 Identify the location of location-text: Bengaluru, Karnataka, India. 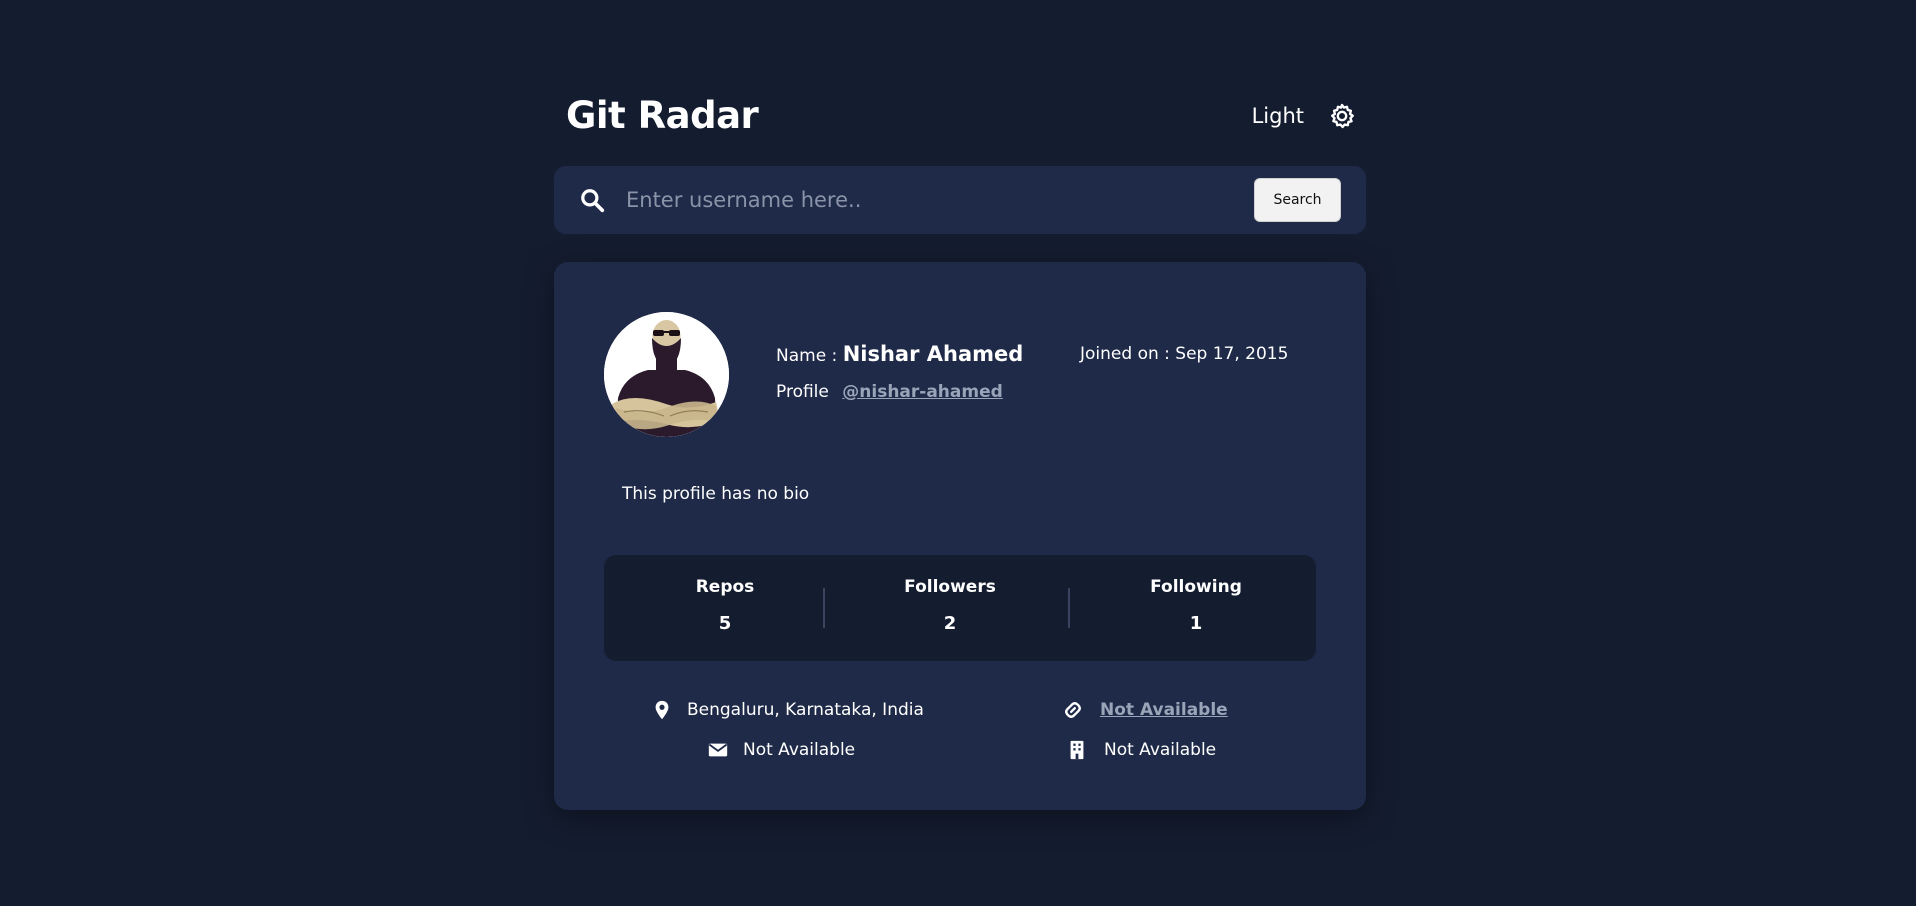
(805, 710).